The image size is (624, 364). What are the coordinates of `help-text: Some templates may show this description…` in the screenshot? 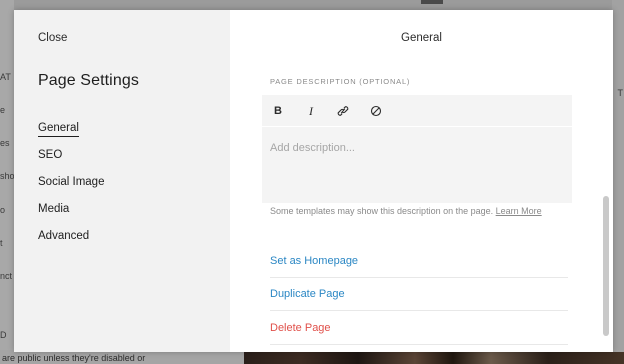 It's located at (382, 211).